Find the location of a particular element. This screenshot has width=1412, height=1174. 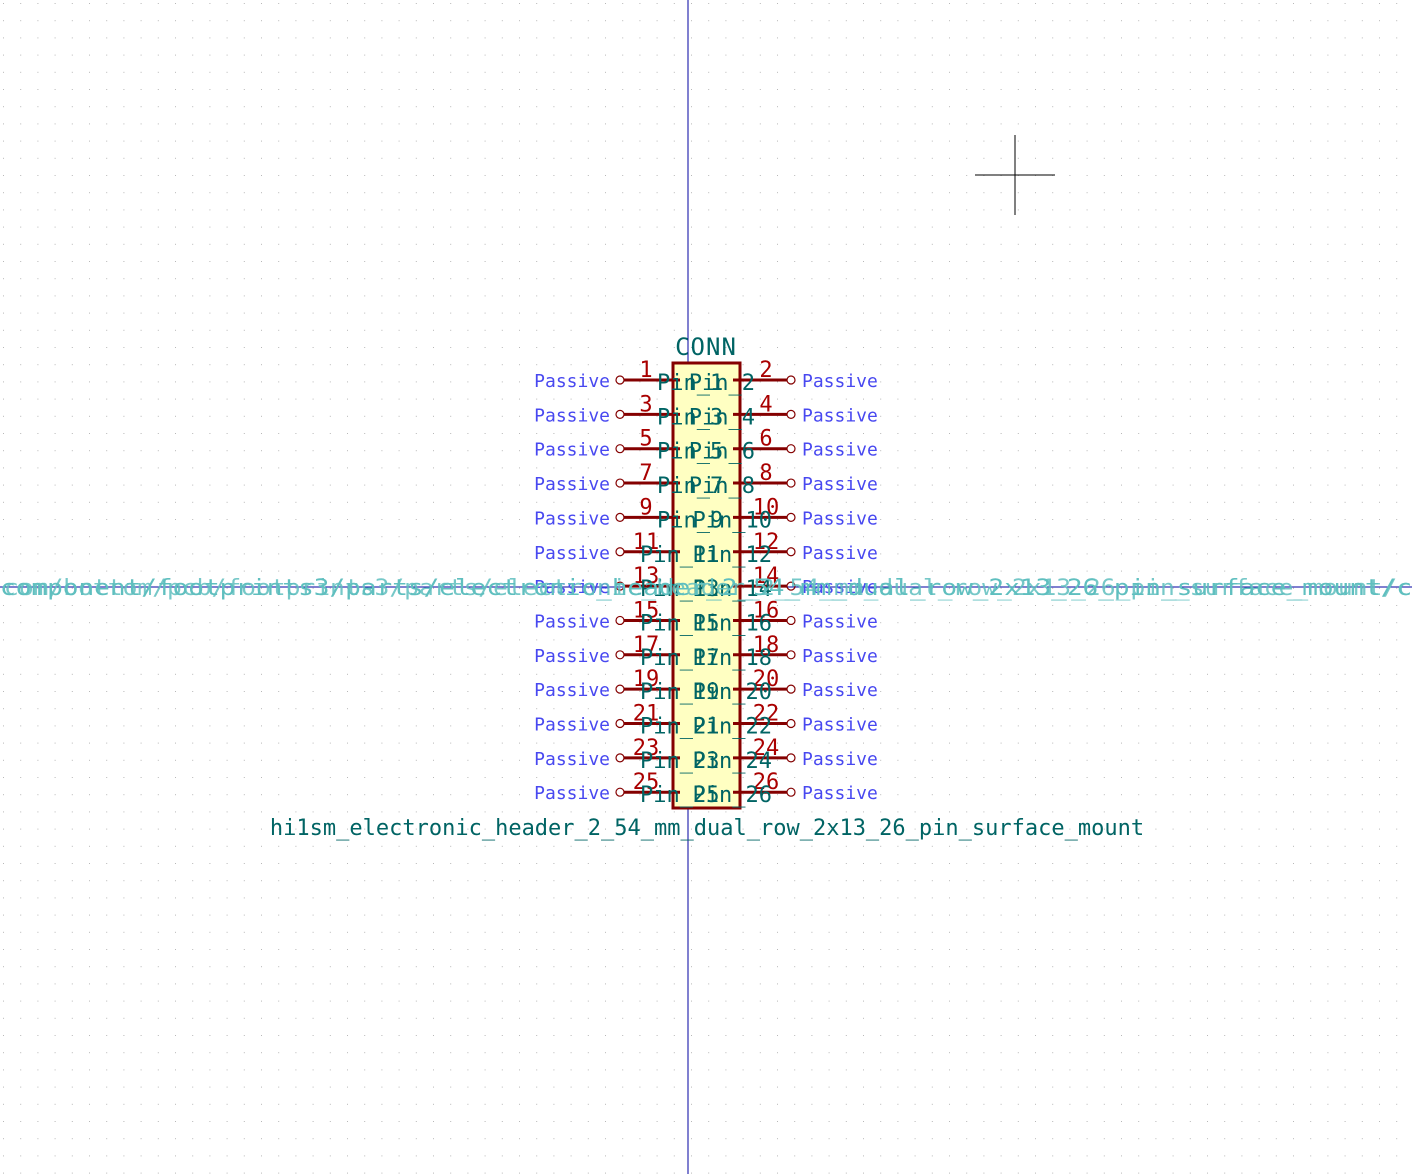

pin-number: 6 is located at coordinates (765, 439).